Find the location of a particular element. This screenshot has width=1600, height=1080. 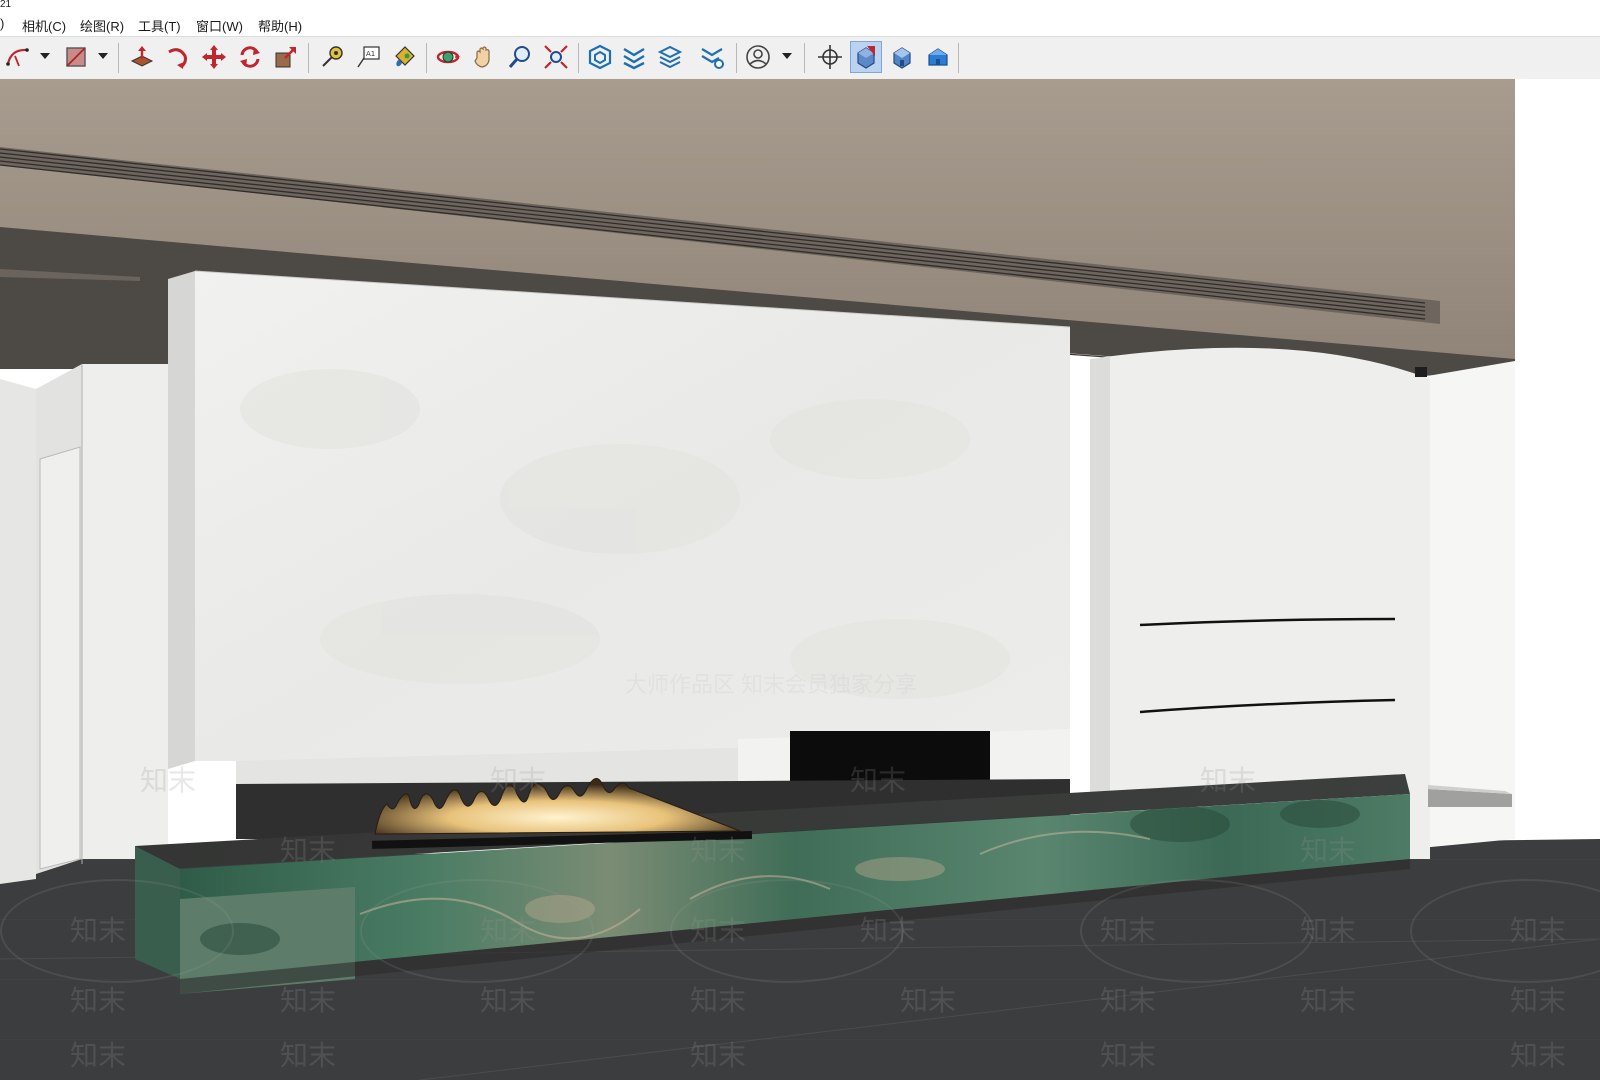

arc-dropdown-arrow is located at coordinates (45, 56).